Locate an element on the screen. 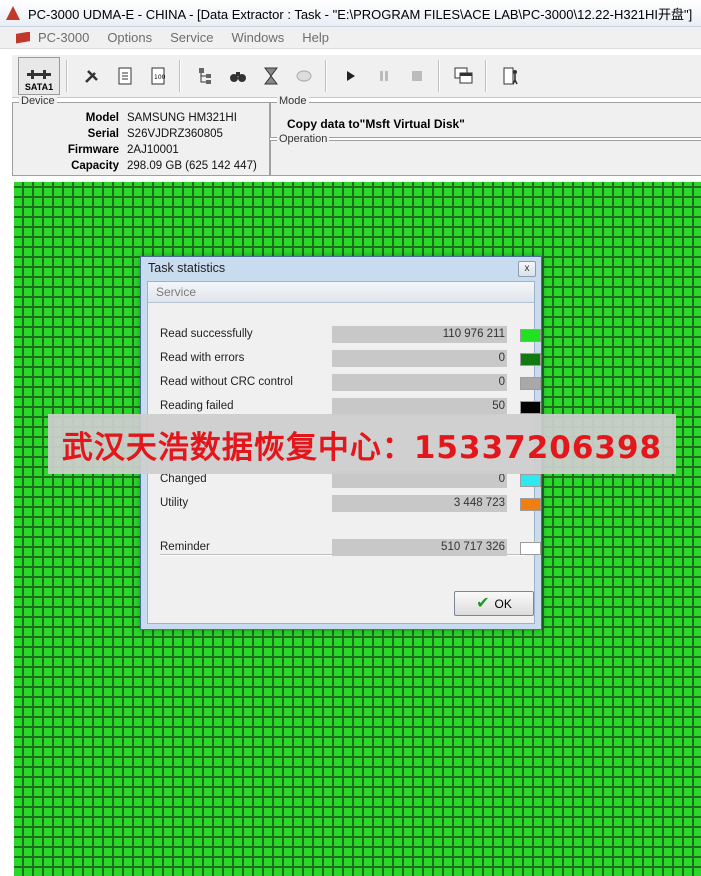 The image size is (701, 876). stat-row-read-with-errors: Read with errors 0 is located at coordinates (350, 359).